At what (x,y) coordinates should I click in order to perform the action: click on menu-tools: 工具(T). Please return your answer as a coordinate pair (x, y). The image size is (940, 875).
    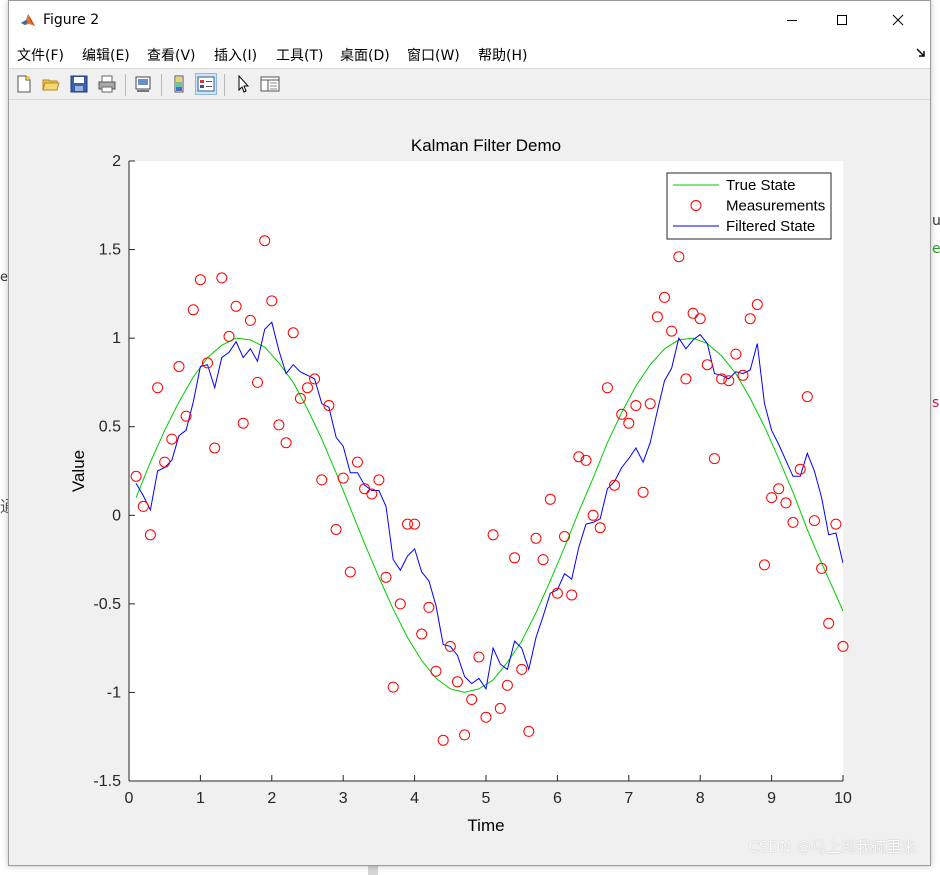
    Looking at the image, I should click on (299, 55).